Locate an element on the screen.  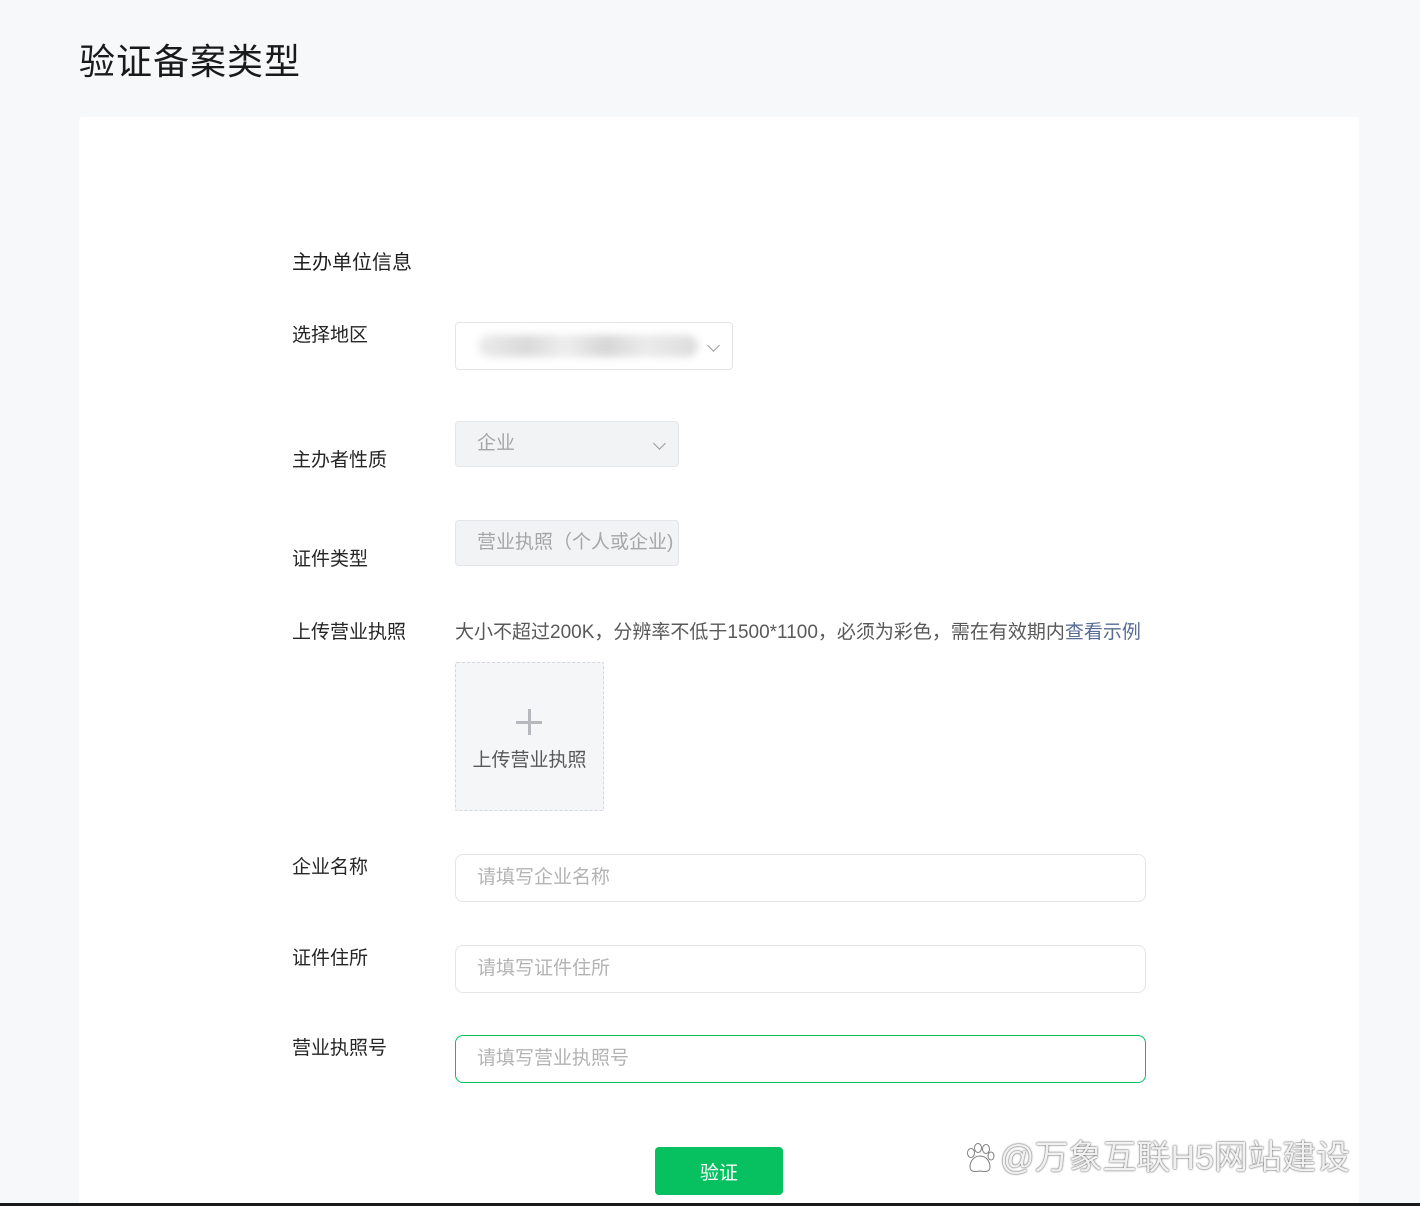
upload-hint-text: 大小不超过200K，分辨率不低于1500*1100，必须为彩色，需在有效期内 is located at coordinates (760, 632).